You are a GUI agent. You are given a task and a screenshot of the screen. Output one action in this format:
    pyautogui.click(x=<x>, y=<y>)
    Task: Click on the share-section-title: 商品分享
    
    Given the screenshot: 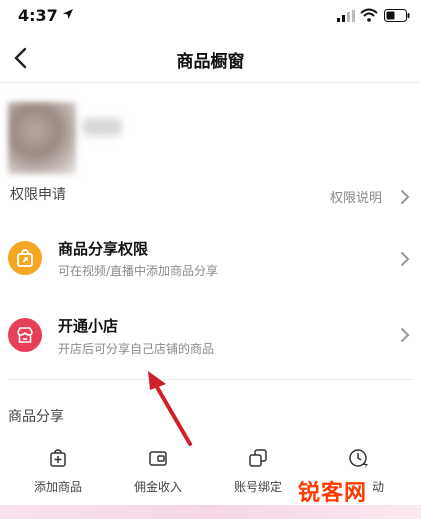 What is the action you would take?
    pyautogui.click(x=36, y=417)
    